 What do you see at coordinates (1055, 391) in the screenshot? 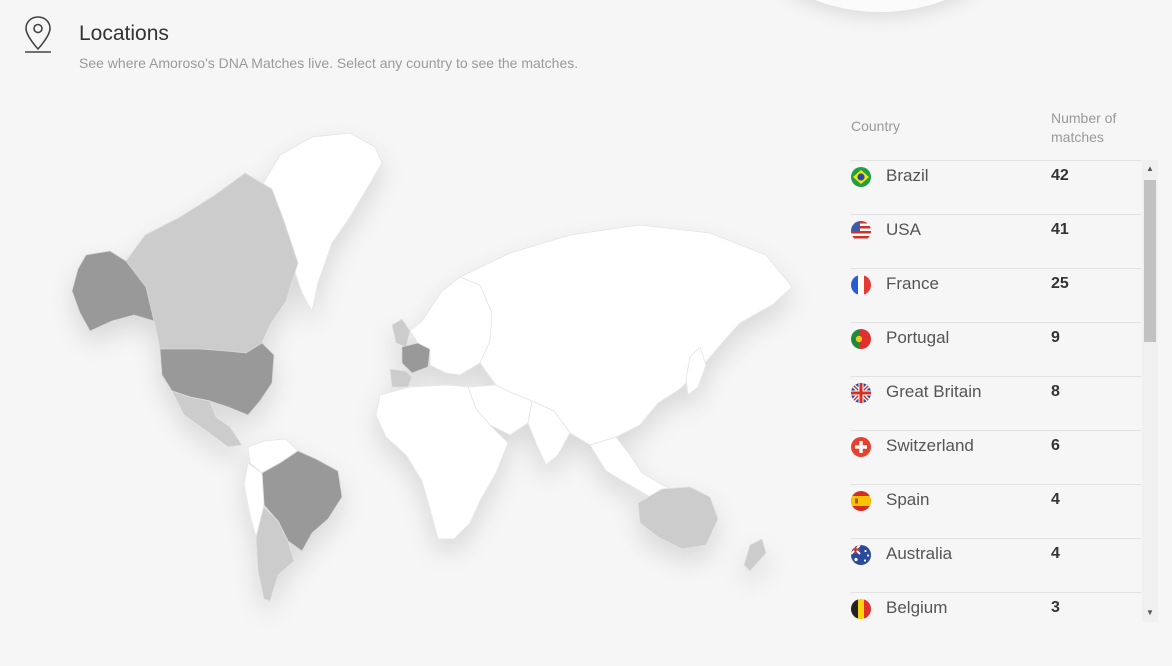
I see `match-count: 8` at bounding box center [1055, 391].